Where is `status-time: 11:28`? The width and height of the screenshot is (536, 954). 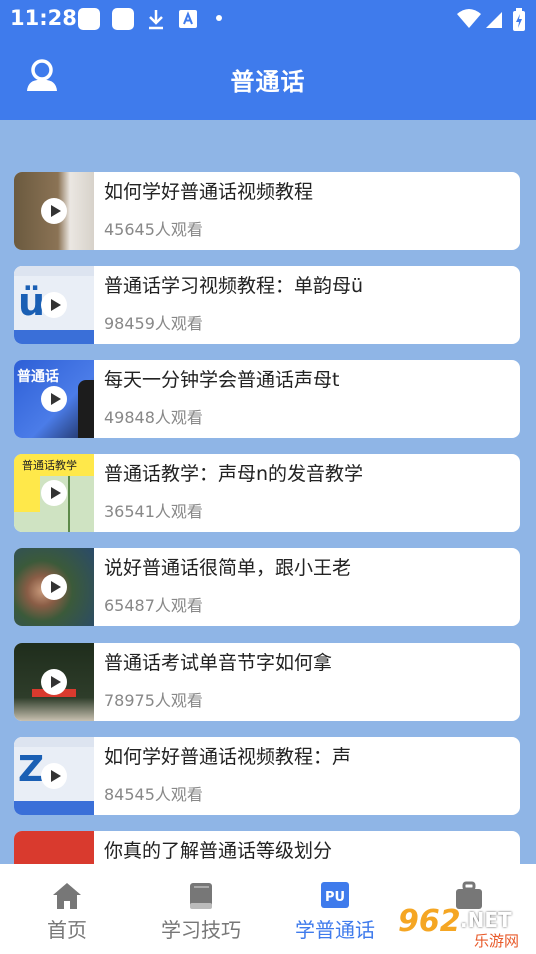
status-time: 11:28 is located at coordinates (43, 18).